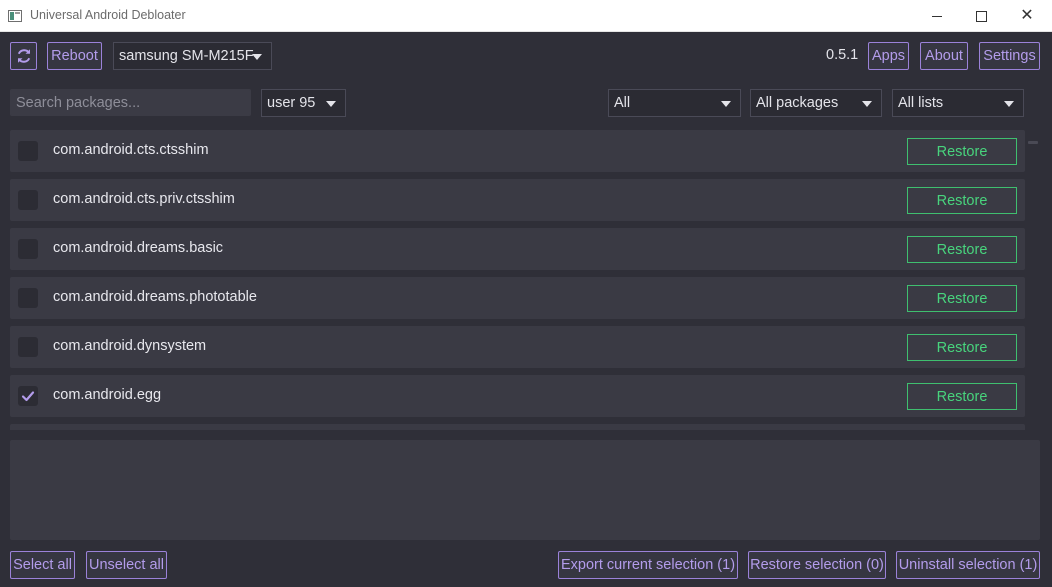 The image size is (1052, 587). I want to click on package-name: com.android.dreams.phototable, so click(155, 297).